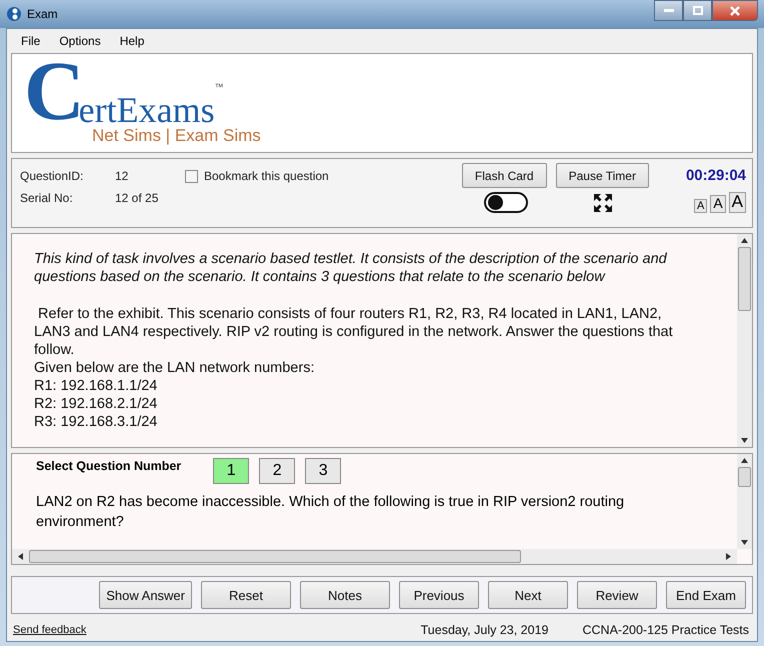 Image resolution: width=764 pixels, height=646 pixels. Describe the element at coordinates (219, 87) in the screenshot. I see `trademark-mark: ™` at that location.